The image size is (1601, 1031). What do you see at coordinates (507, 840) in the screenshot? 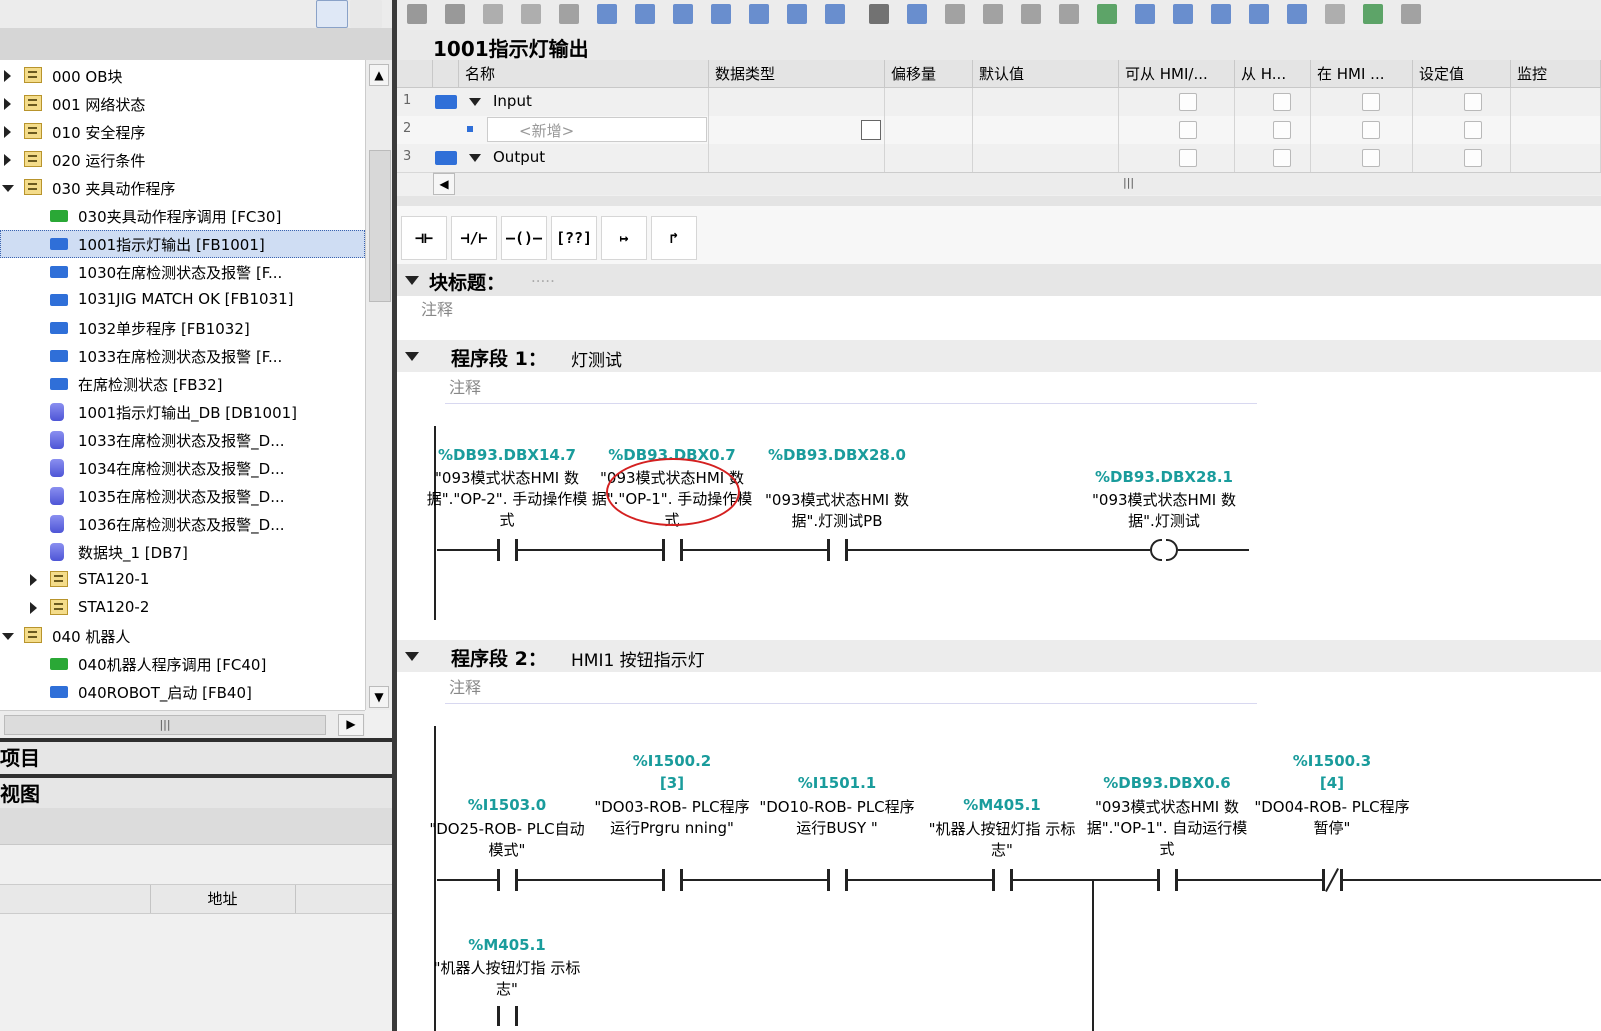
I see `operand-name: "DO25-ROB- PLC自动模式"` at bounding box center [507, 840].